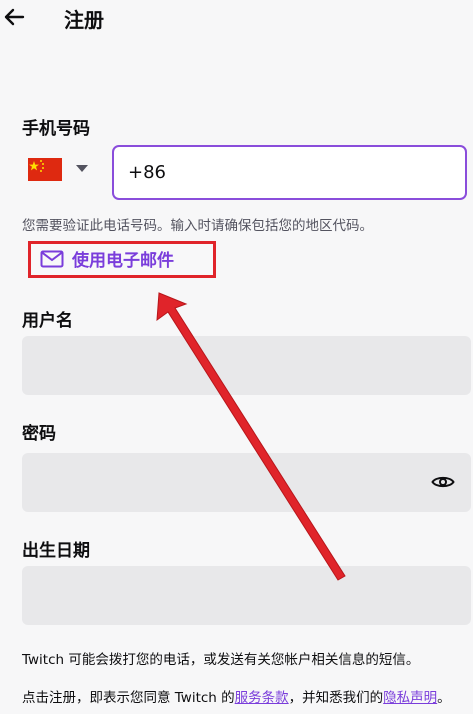 The width and height of the screenshot is (473, 714). Describe the element at coordinates (82, 168) in the screenshot. I see `caret-down-icon` at that location.